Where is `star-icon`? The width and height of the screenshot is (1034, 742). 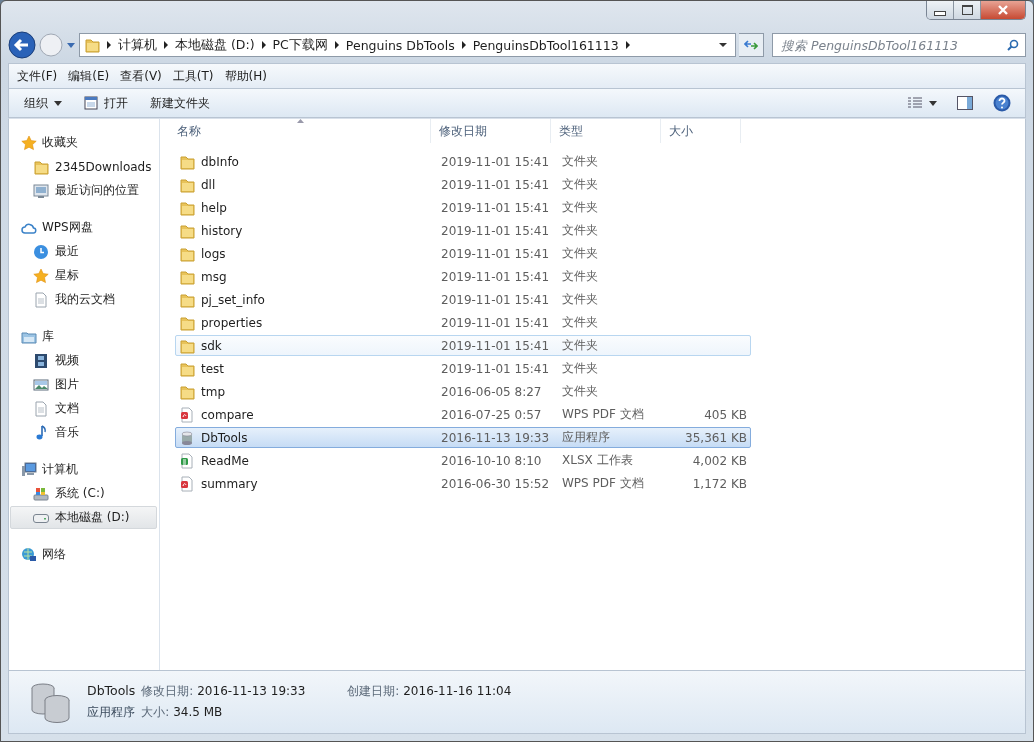 star-icon is located at coordinates (29, 142).